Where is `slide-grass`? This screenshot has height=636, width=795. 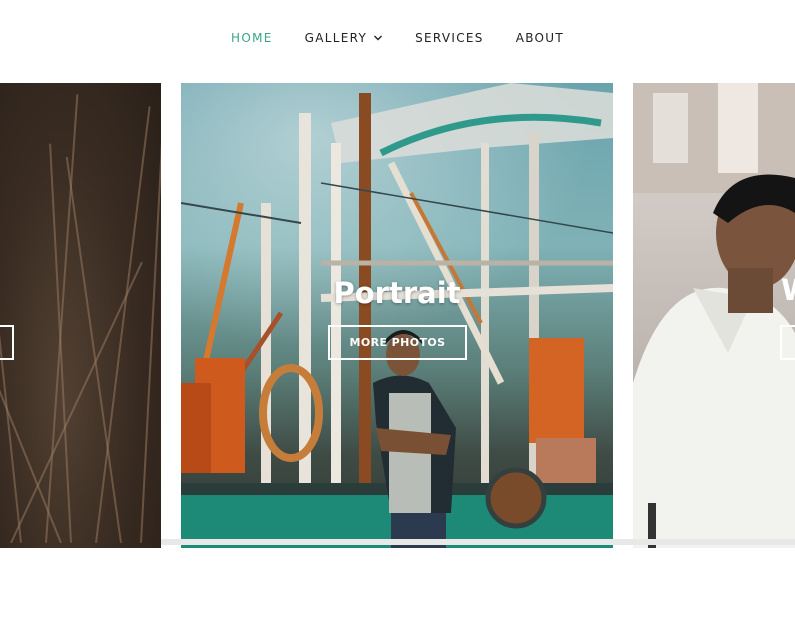
slide-grass is located at coordinates (80, 315).